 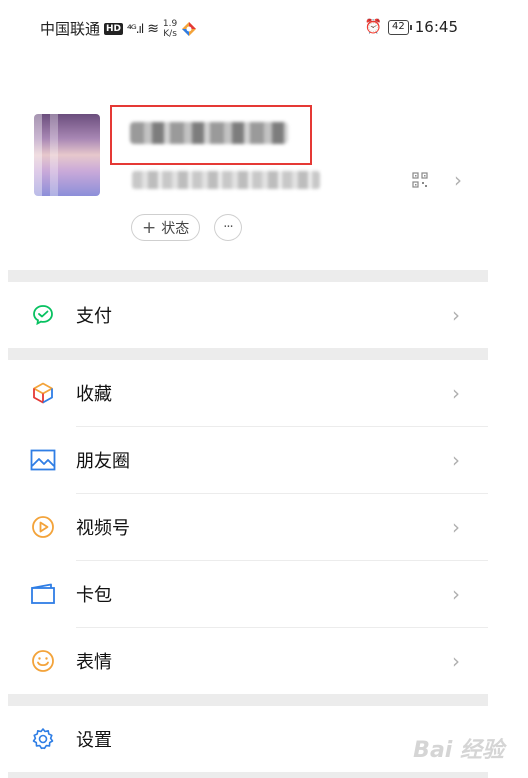 What do you see at coordinates (248, 661) in the screenshot?
I see `menu-item-stickers: 表情 ›` at bounding box center [248, 661].